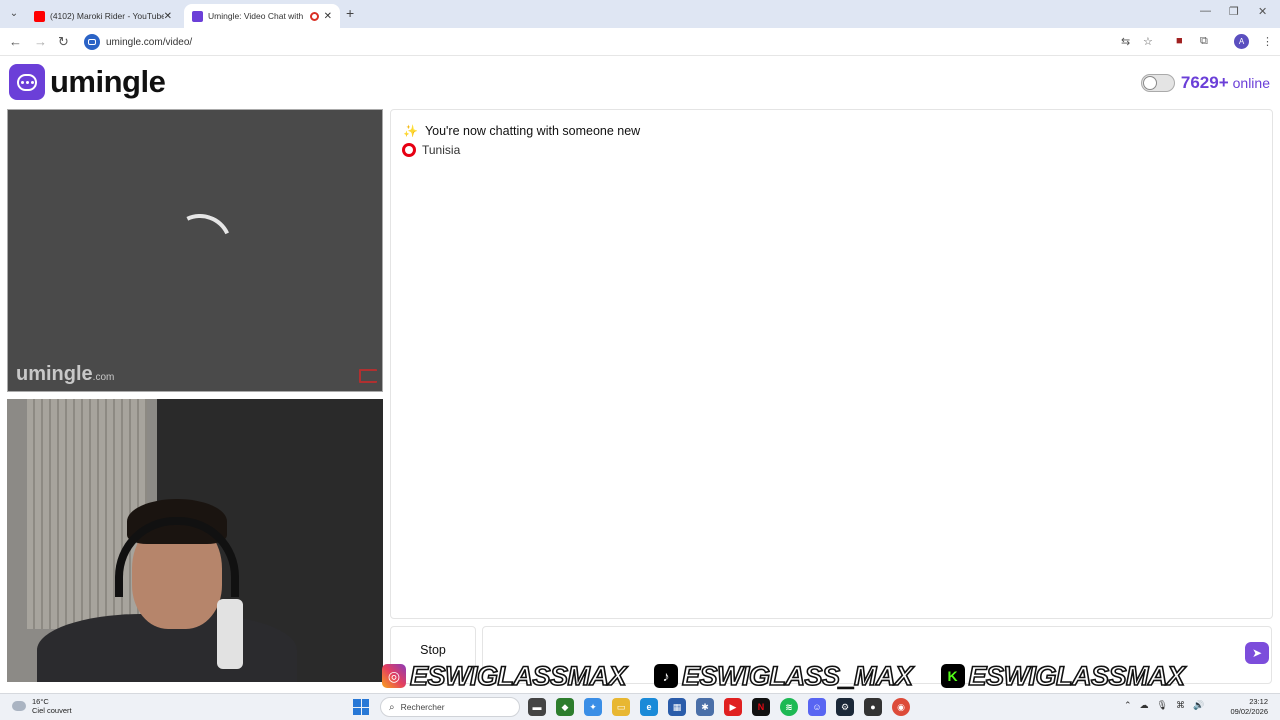 The image size is (1280, 720). Describe the element at coordinates (817, 707) in the screenshot. I see `discord-icon: ☺` at that location.